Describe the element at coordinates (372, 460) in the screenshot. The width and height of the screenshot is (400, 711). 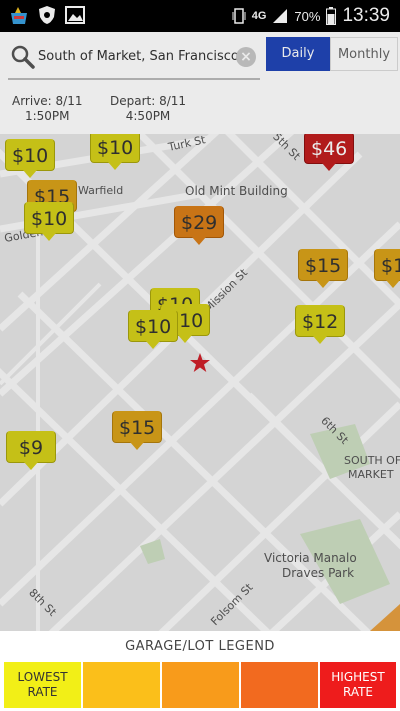
I see `area-label-south-of: SOUTH OF` at that location.